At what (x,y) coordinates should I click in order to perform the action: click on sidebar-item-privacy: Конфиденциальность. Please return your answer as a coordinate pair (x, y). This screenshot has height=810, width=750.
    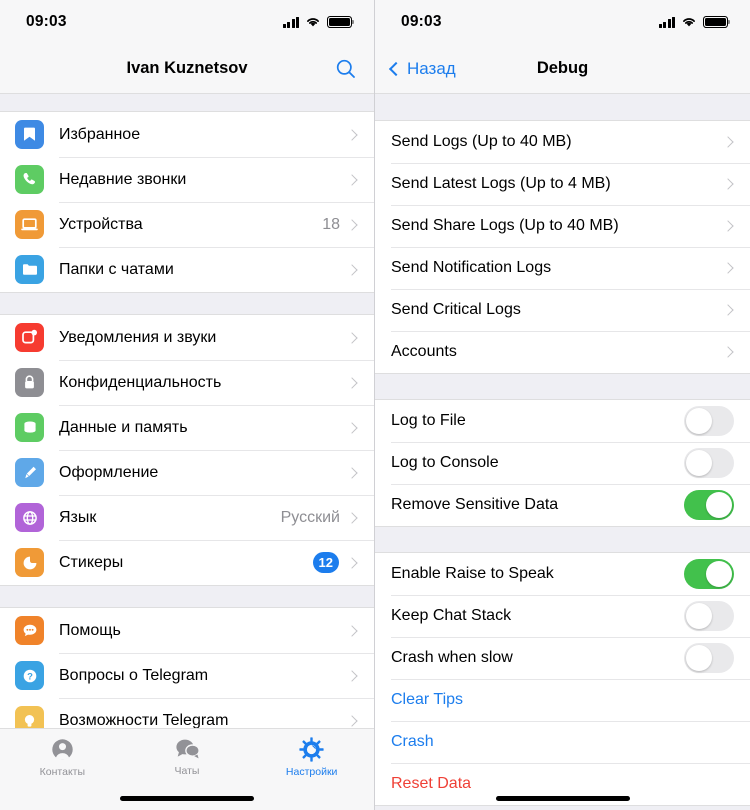
    Looking at the image, I should click on (187, 382).